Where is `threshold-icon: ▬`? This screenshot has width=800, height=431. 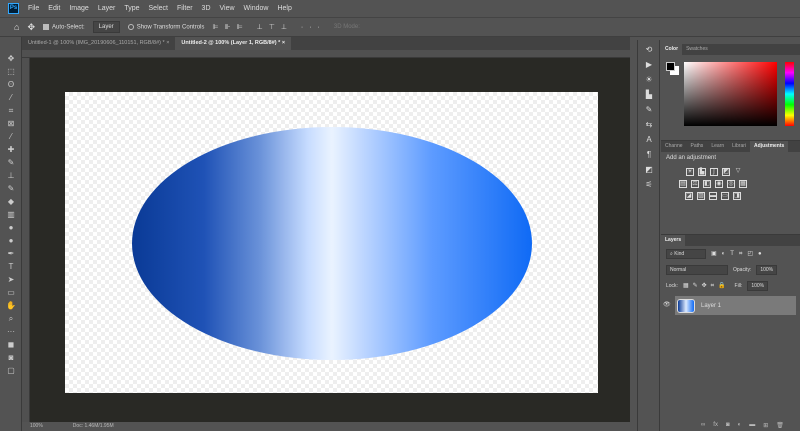 threshold-icon: ▬ is located at coordinates (713, 196).